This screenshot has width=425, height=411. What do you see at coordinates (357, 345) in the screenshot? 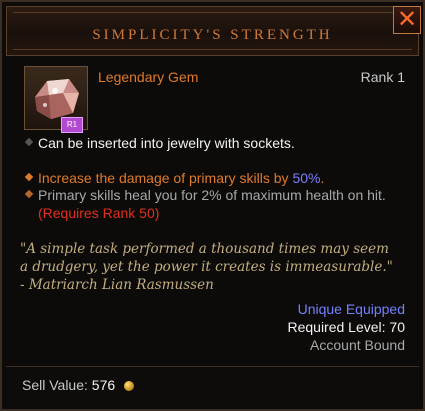
I see `account-bound: Account Bound` at bounding box center [357, 345].